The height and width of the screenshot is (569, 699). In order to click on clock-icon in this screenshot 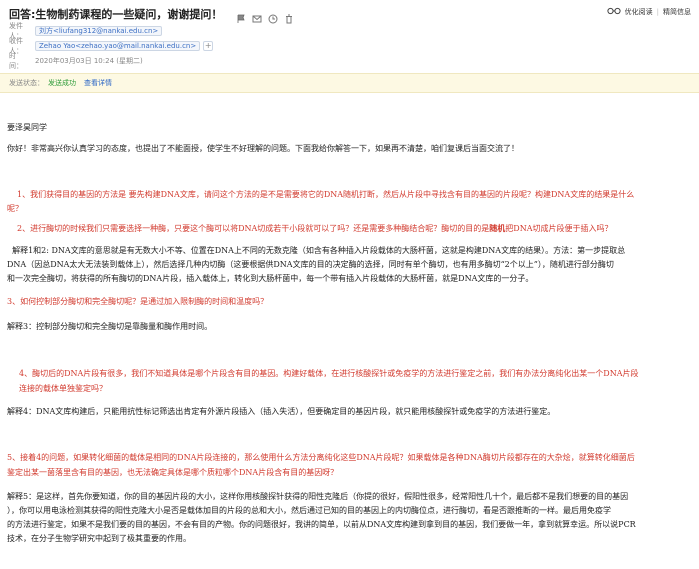, I will do `click(273, 16)`.